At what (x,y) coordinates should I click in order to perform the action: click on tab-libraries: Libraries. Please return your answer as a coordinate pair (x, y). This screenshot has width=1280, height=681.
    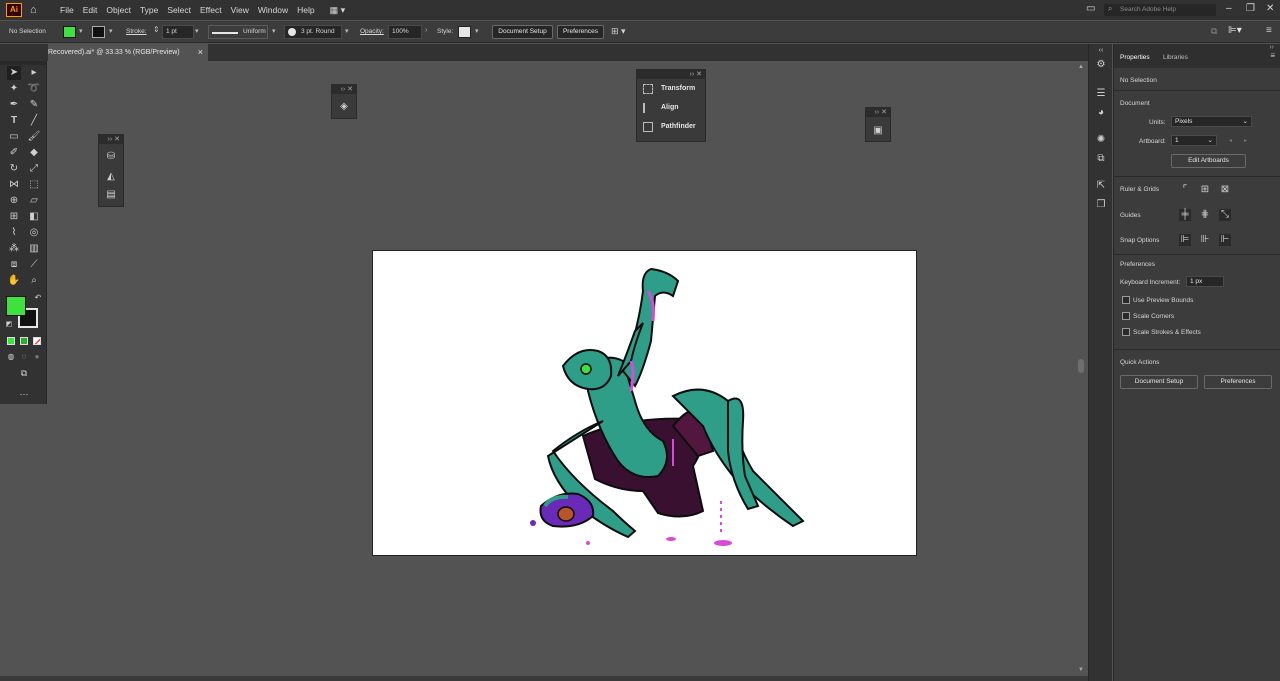
    Looking at the image, I should click on (1175, 57).